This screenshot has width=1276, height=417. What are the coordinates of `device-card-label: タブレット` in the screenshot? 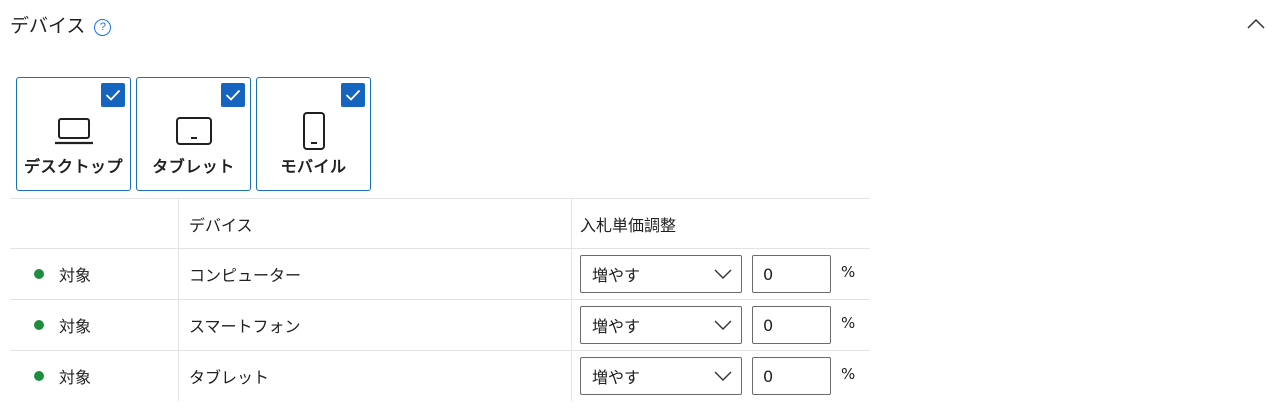 It's located at (193, 166).